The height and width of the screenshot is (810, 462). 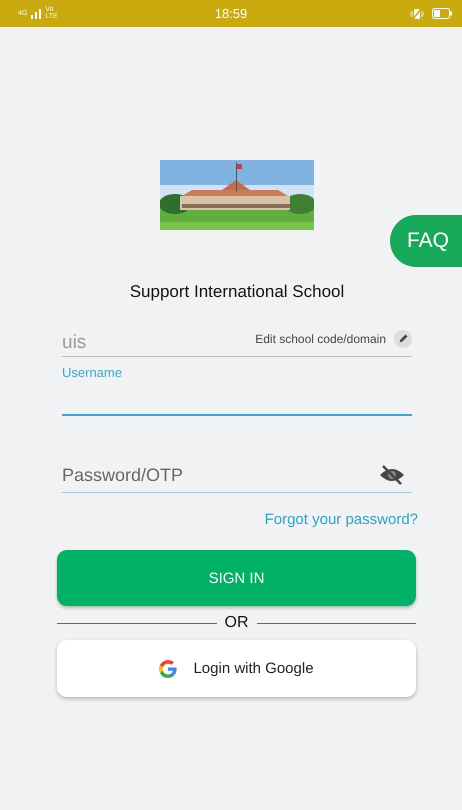 I want to click on password-field: Password/OTP, so click(x=220, y=475).